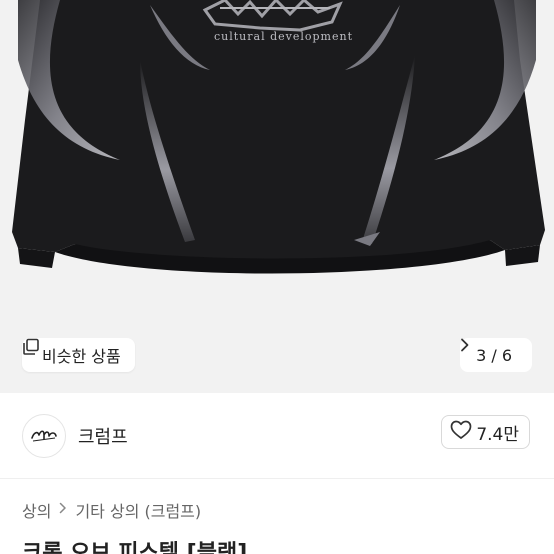 This screenshot has width=554, height=554. What do you see at coordinates (461, 432) in the screenshot?
I see `heart-outline-icon` at bounding box center [461, 432].